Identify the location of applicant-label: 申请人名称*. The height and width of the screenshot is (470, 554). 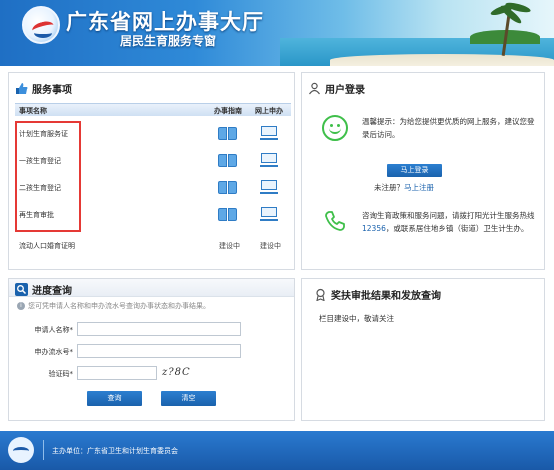
(54, 330).